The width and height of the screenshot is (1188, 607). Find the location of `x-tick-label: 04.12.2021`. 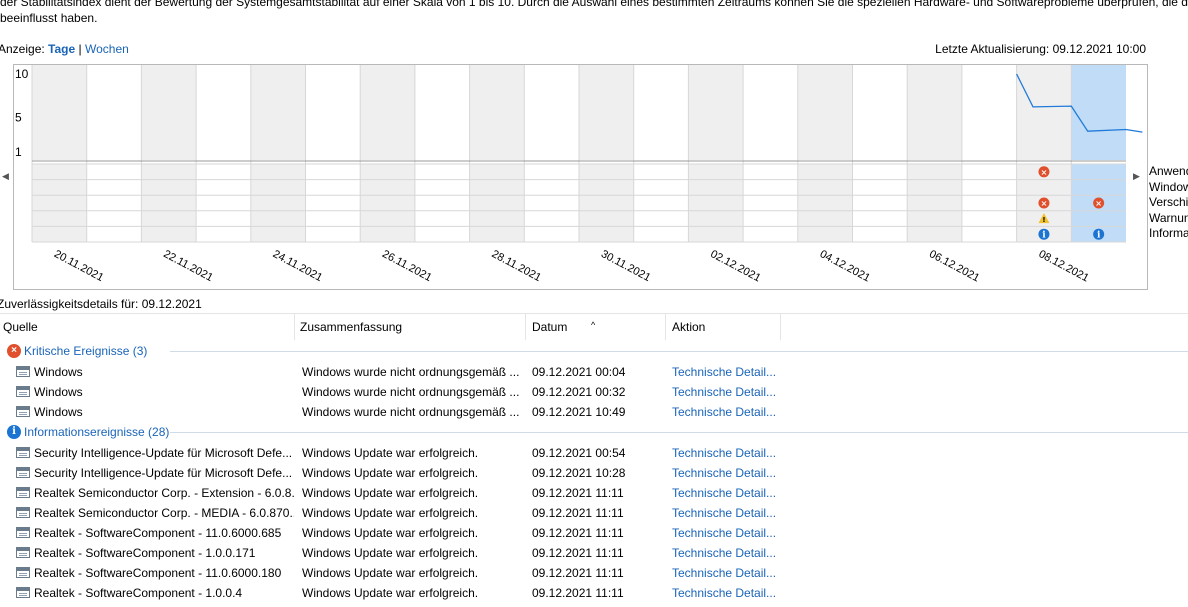

x-tick-label: 04.12.2021 is located at coordinates (845, 266).